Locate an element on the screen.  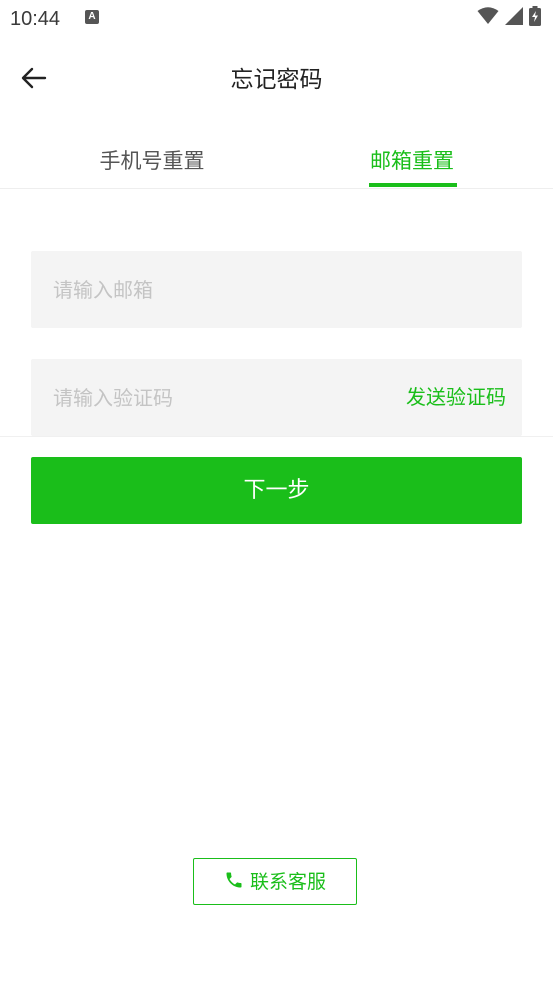
send-code-button: 发送验证码 is located at coordinates (456, 397).